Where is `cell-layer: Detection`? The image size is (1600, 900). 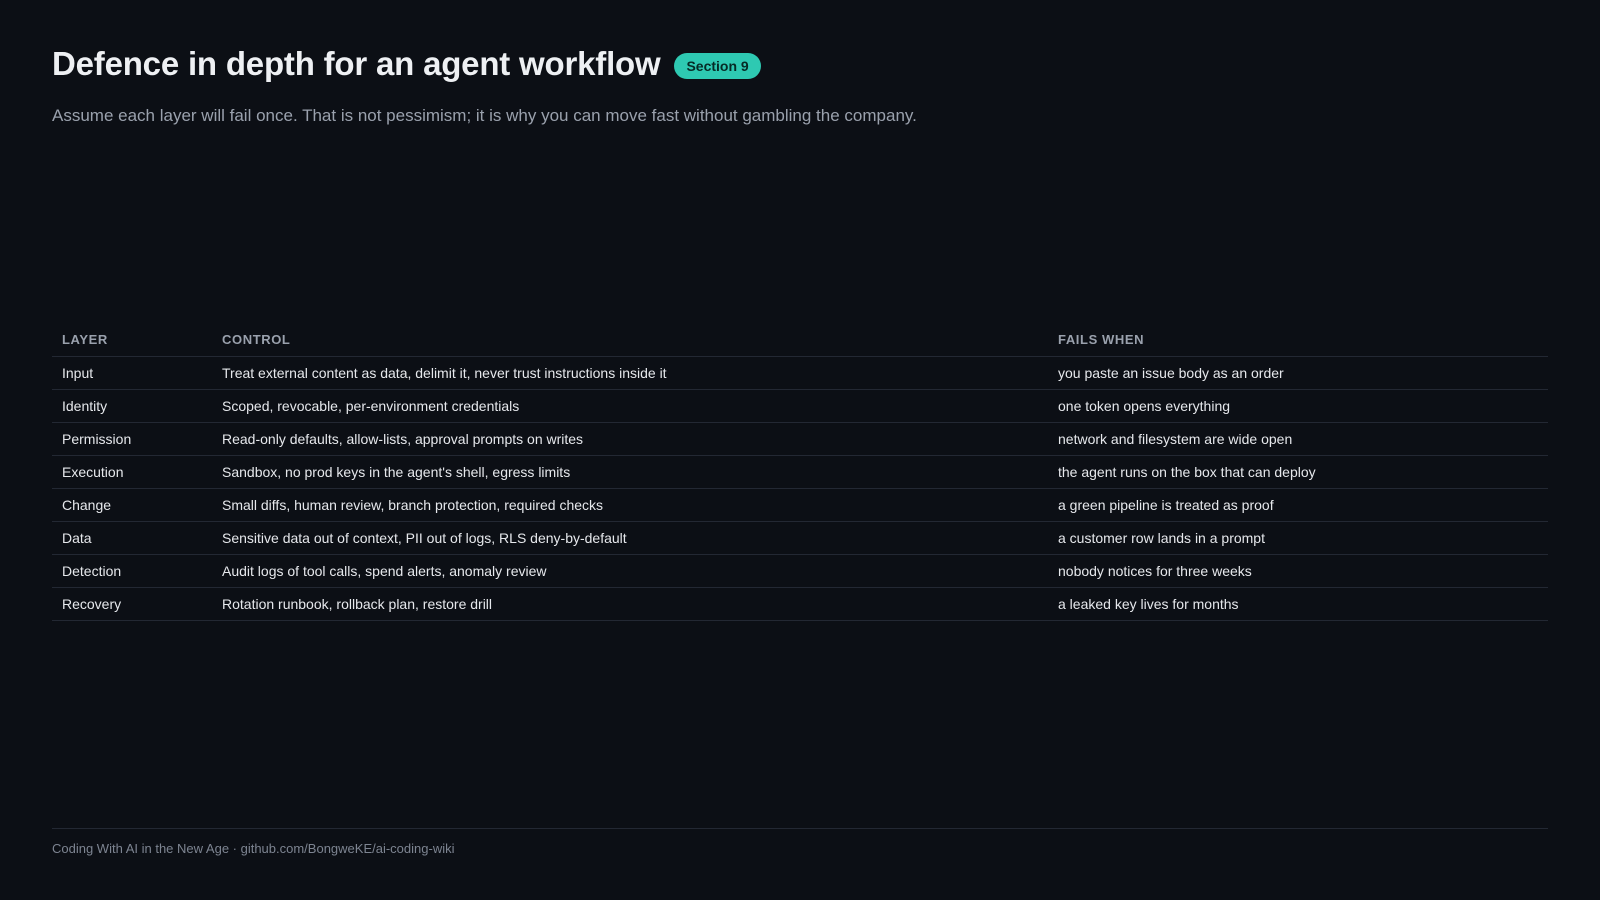
cell-layer: Detection is located at coordinates (132, 571).